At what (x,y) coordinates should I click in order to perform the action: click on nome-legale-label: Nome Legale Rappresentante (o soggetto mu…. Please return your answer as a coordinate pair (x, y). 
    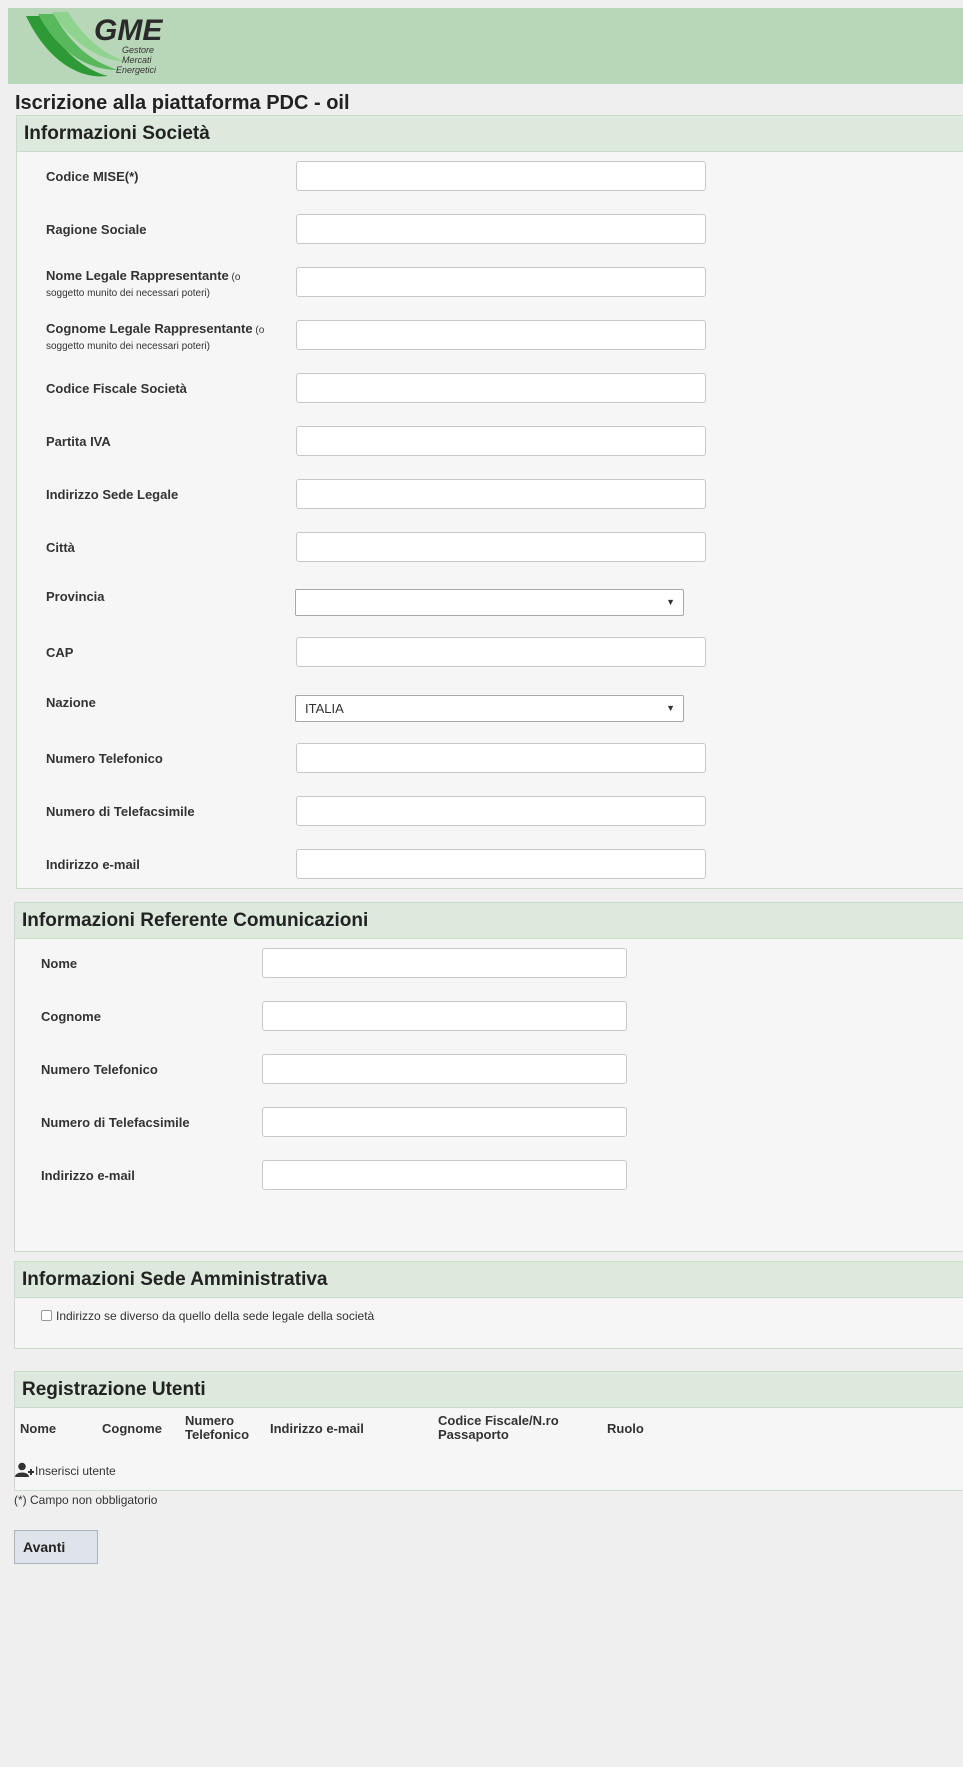
    Looking at the image, I should click on (171, 285).